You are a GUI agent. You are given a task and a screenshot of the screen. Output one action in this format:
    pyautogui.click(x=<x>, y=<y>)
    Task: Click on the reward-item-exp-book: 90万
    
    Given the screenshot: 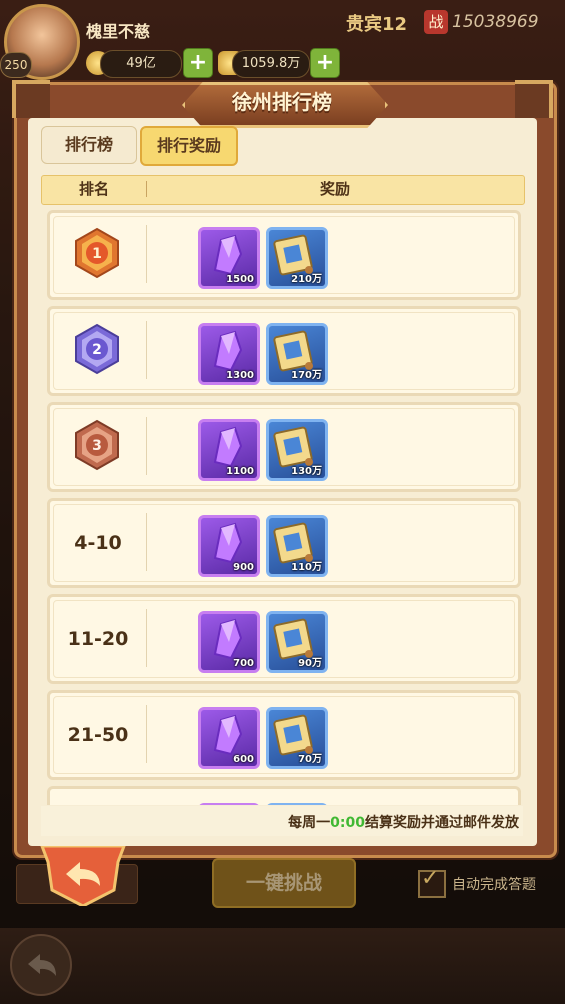 What is the action you would take?
    pyautogui.click(x=297, y=642)
    